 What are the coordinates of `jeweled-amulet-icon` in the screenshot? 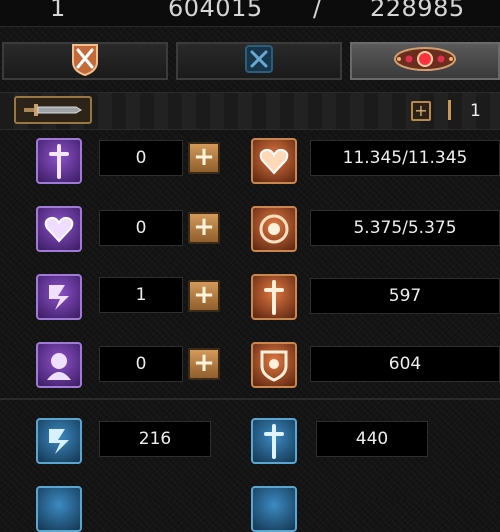 It's located at (425, 61).